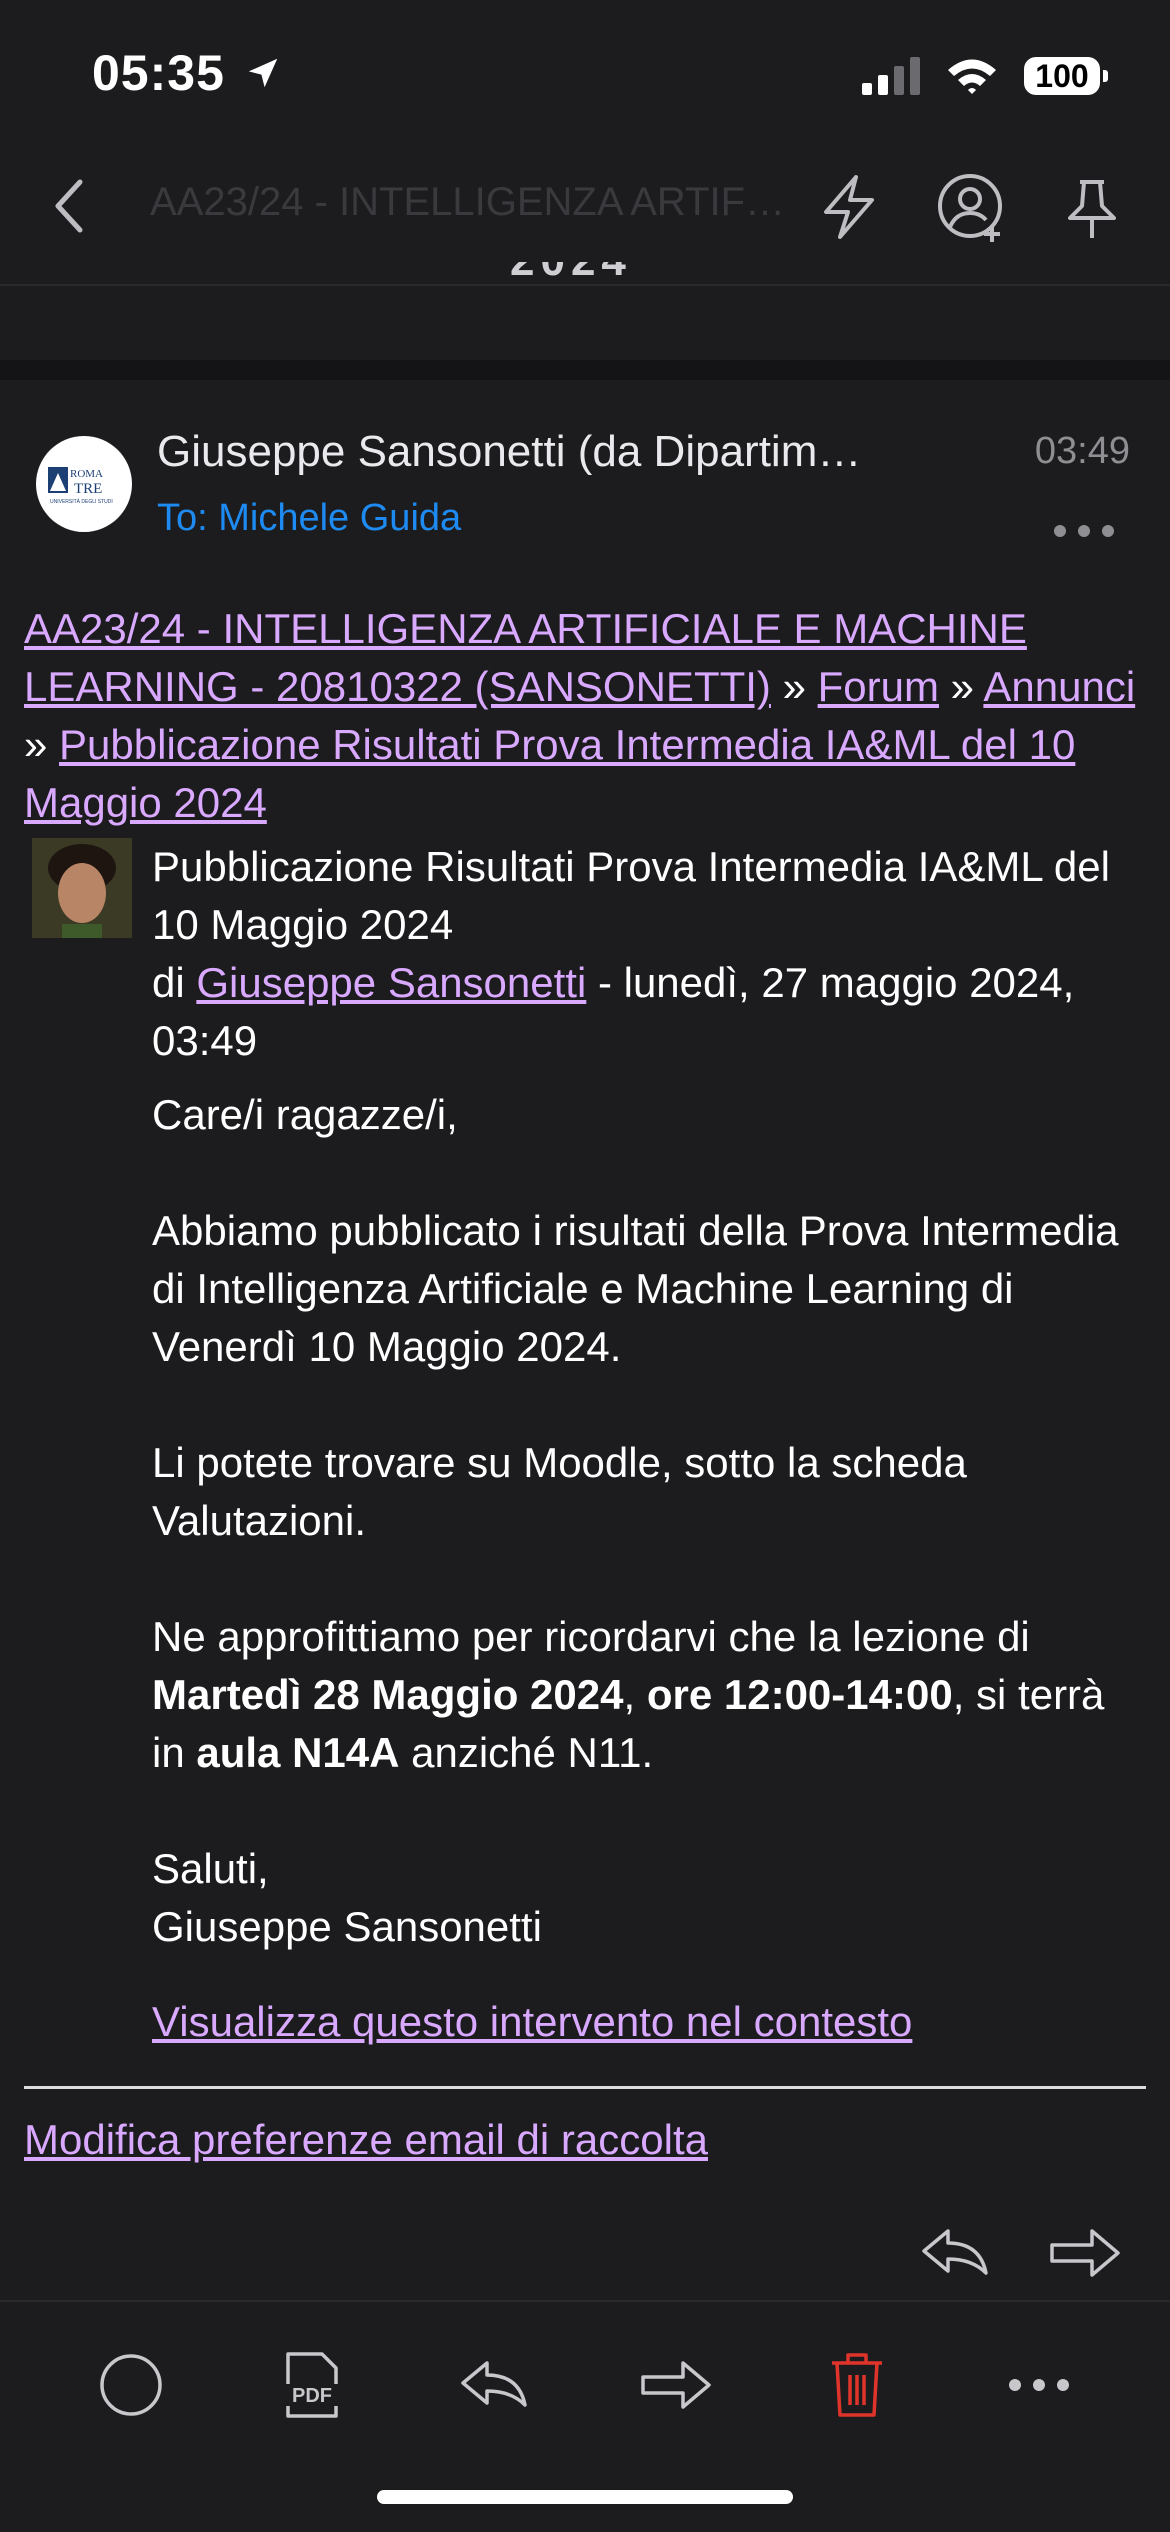 This screenshot has height=2532, width=1170. Describe the element at coordinates (366, 2140) in the screenshot. I see `email-preferences-link: Modifica preferenze email di raccolta` at that location.